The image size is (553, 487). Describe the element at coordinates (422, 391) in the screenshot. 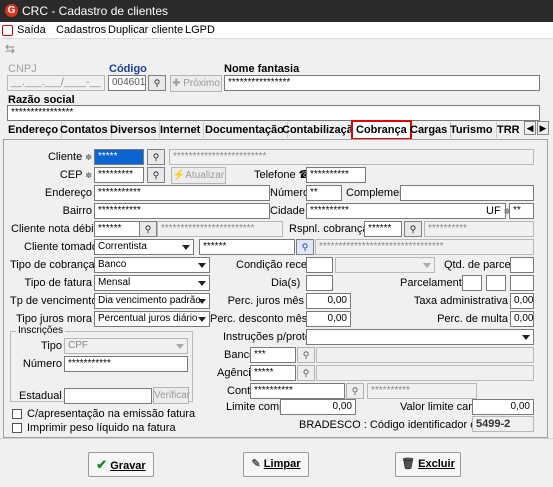

I see `conta-name: **********` at that location.